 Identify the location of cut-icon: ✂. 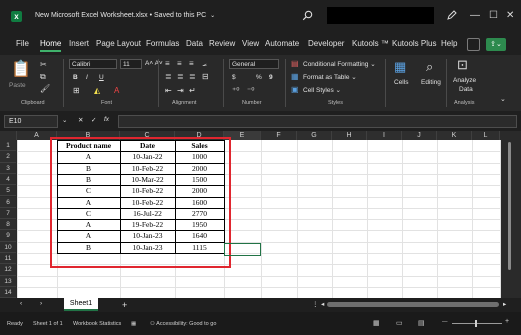
(43, 64).